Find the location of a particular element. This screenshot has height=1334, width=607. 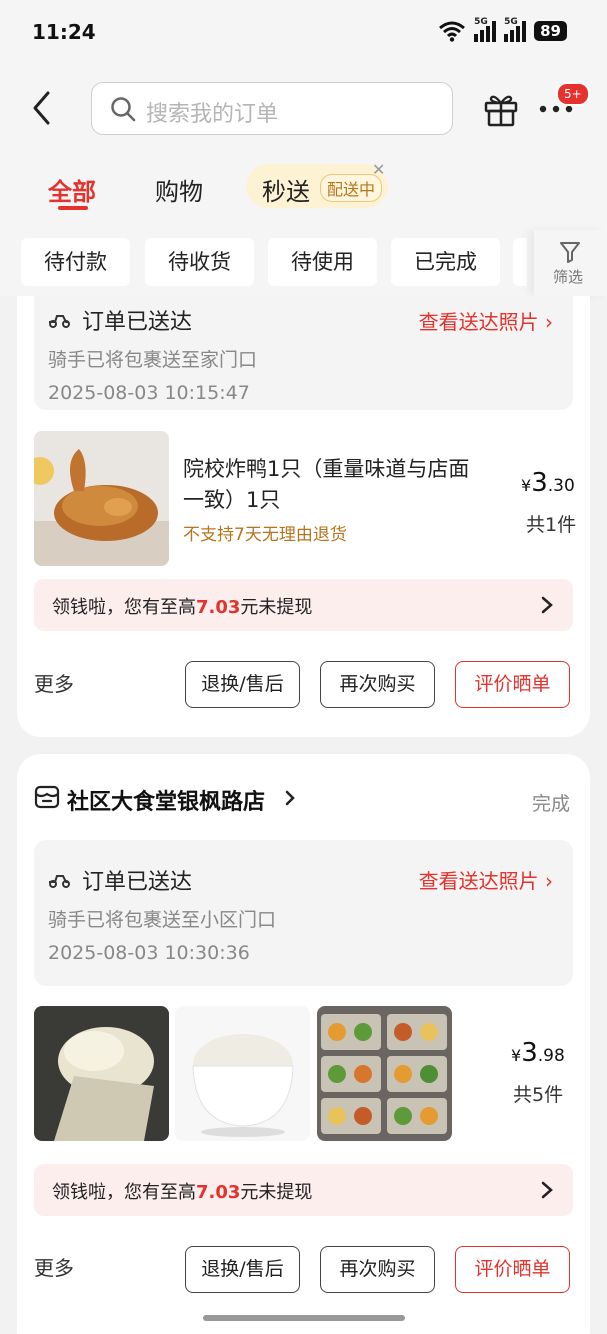

home-indicator is located at coordinates (304, 1318).